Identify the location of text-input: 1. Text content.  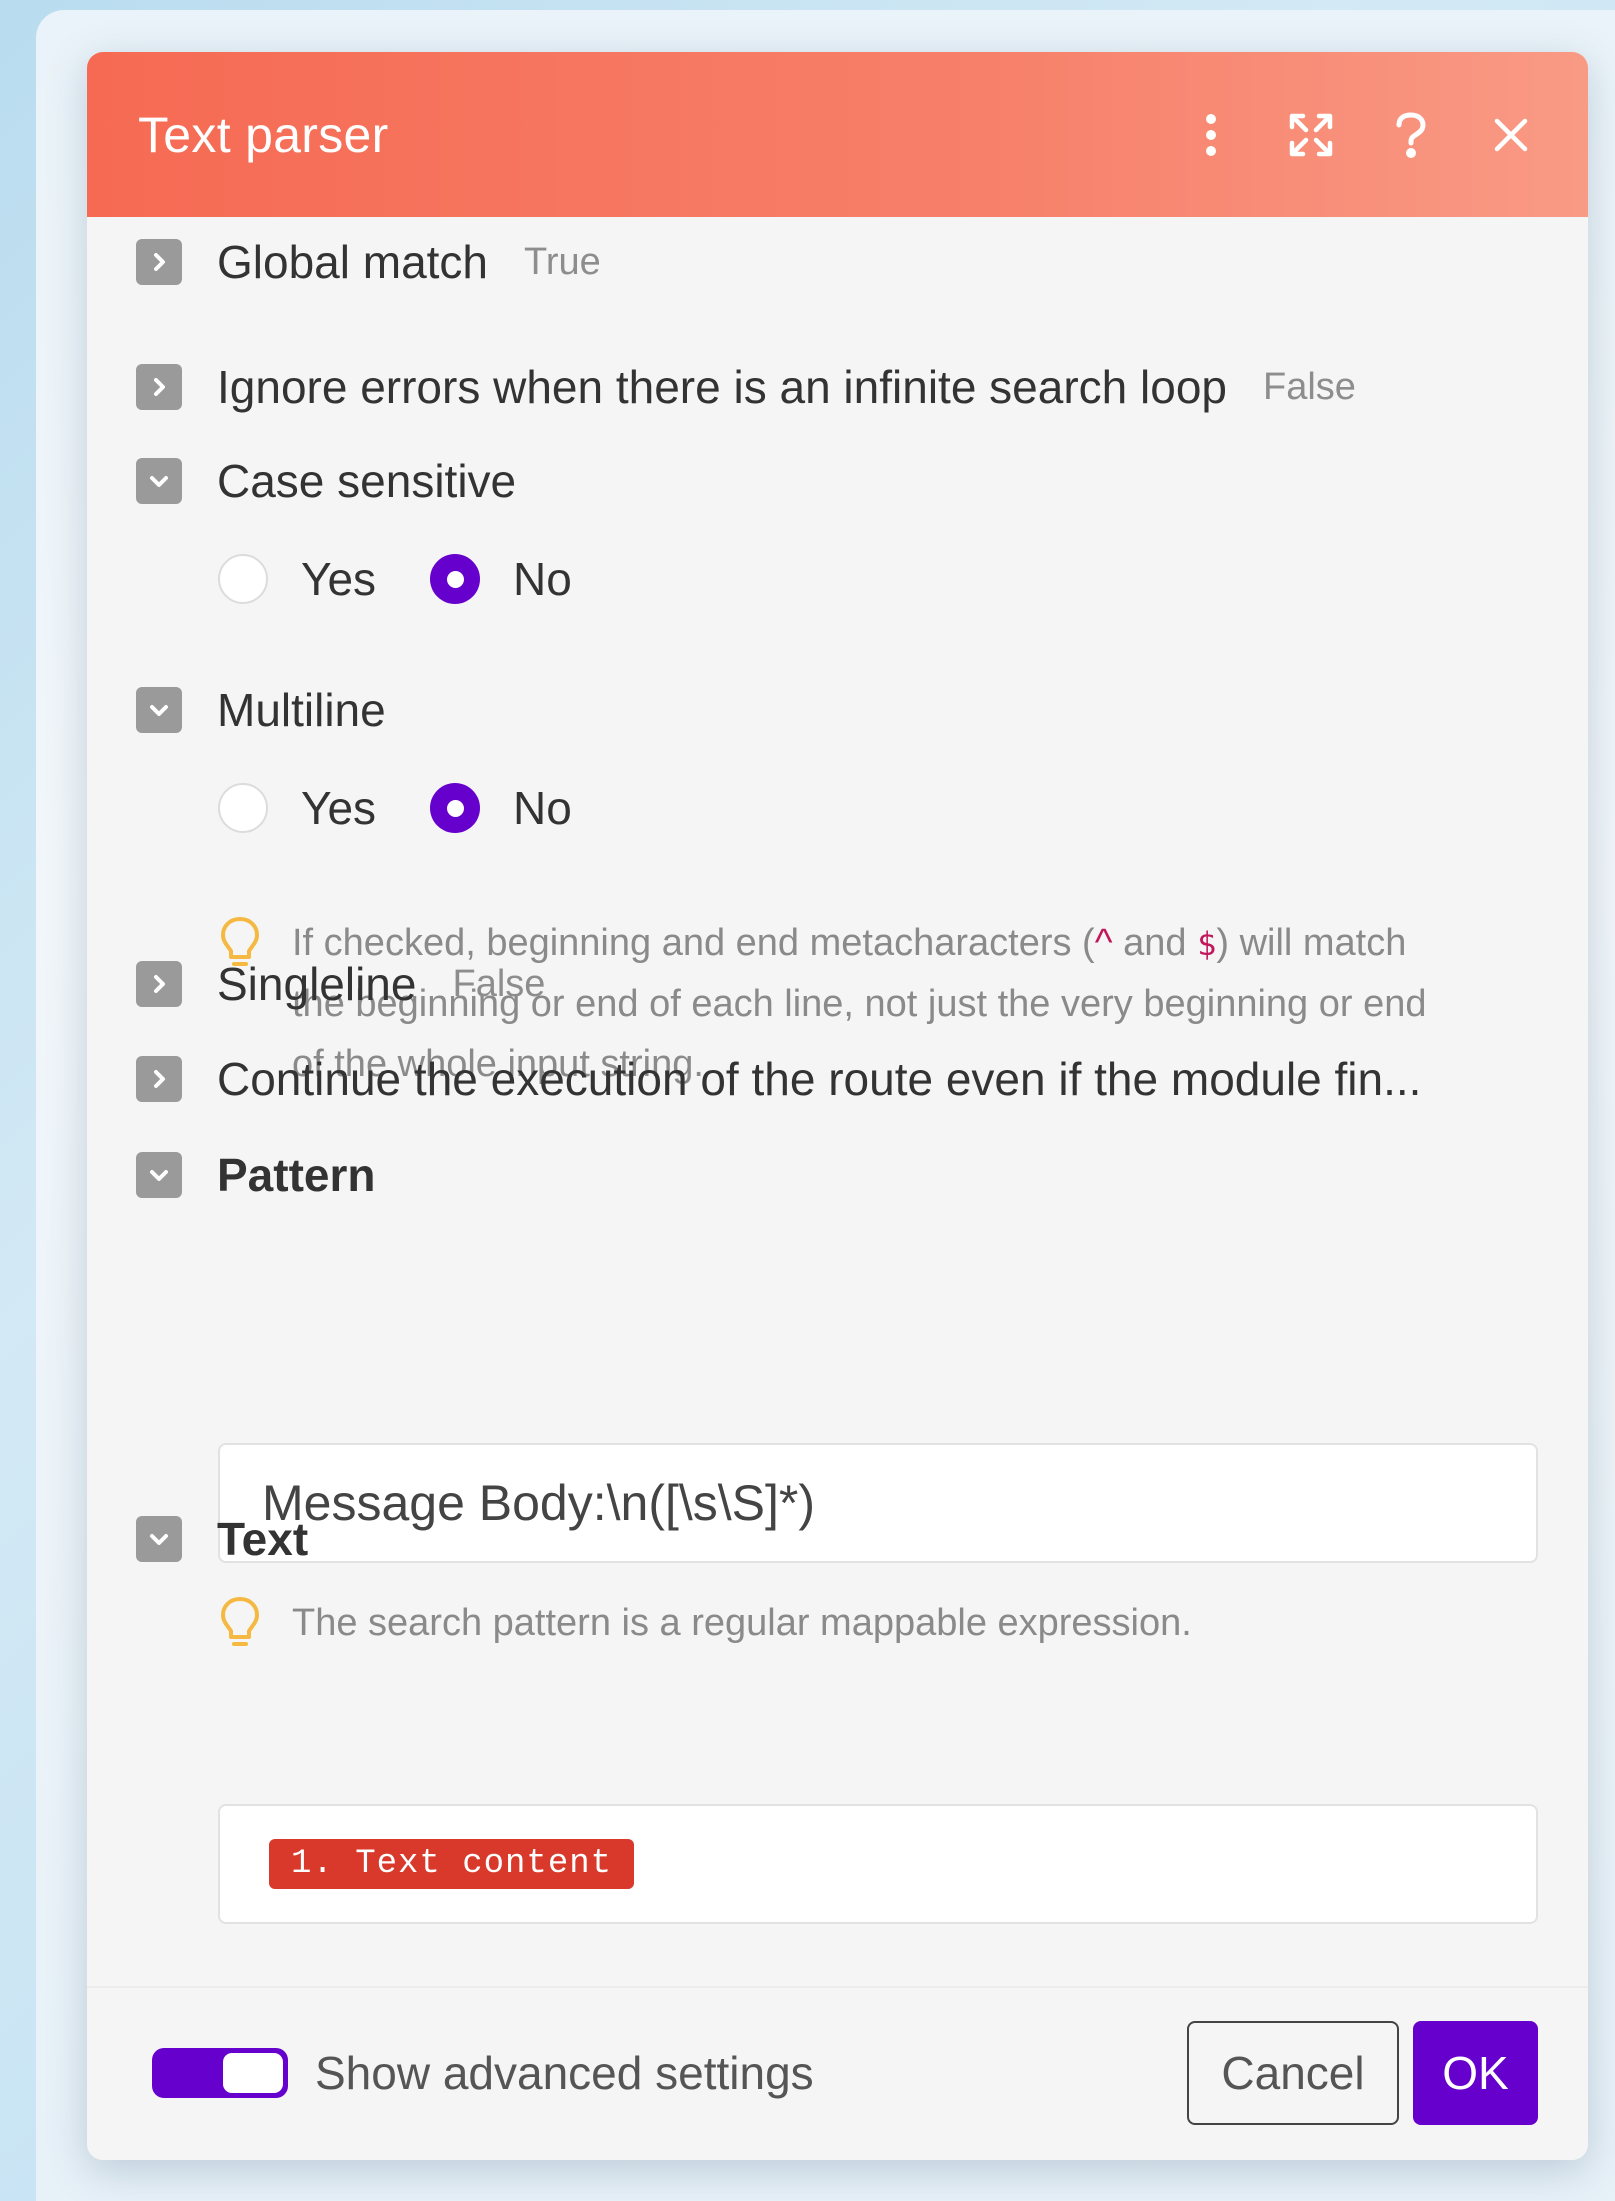
(878, 1864).